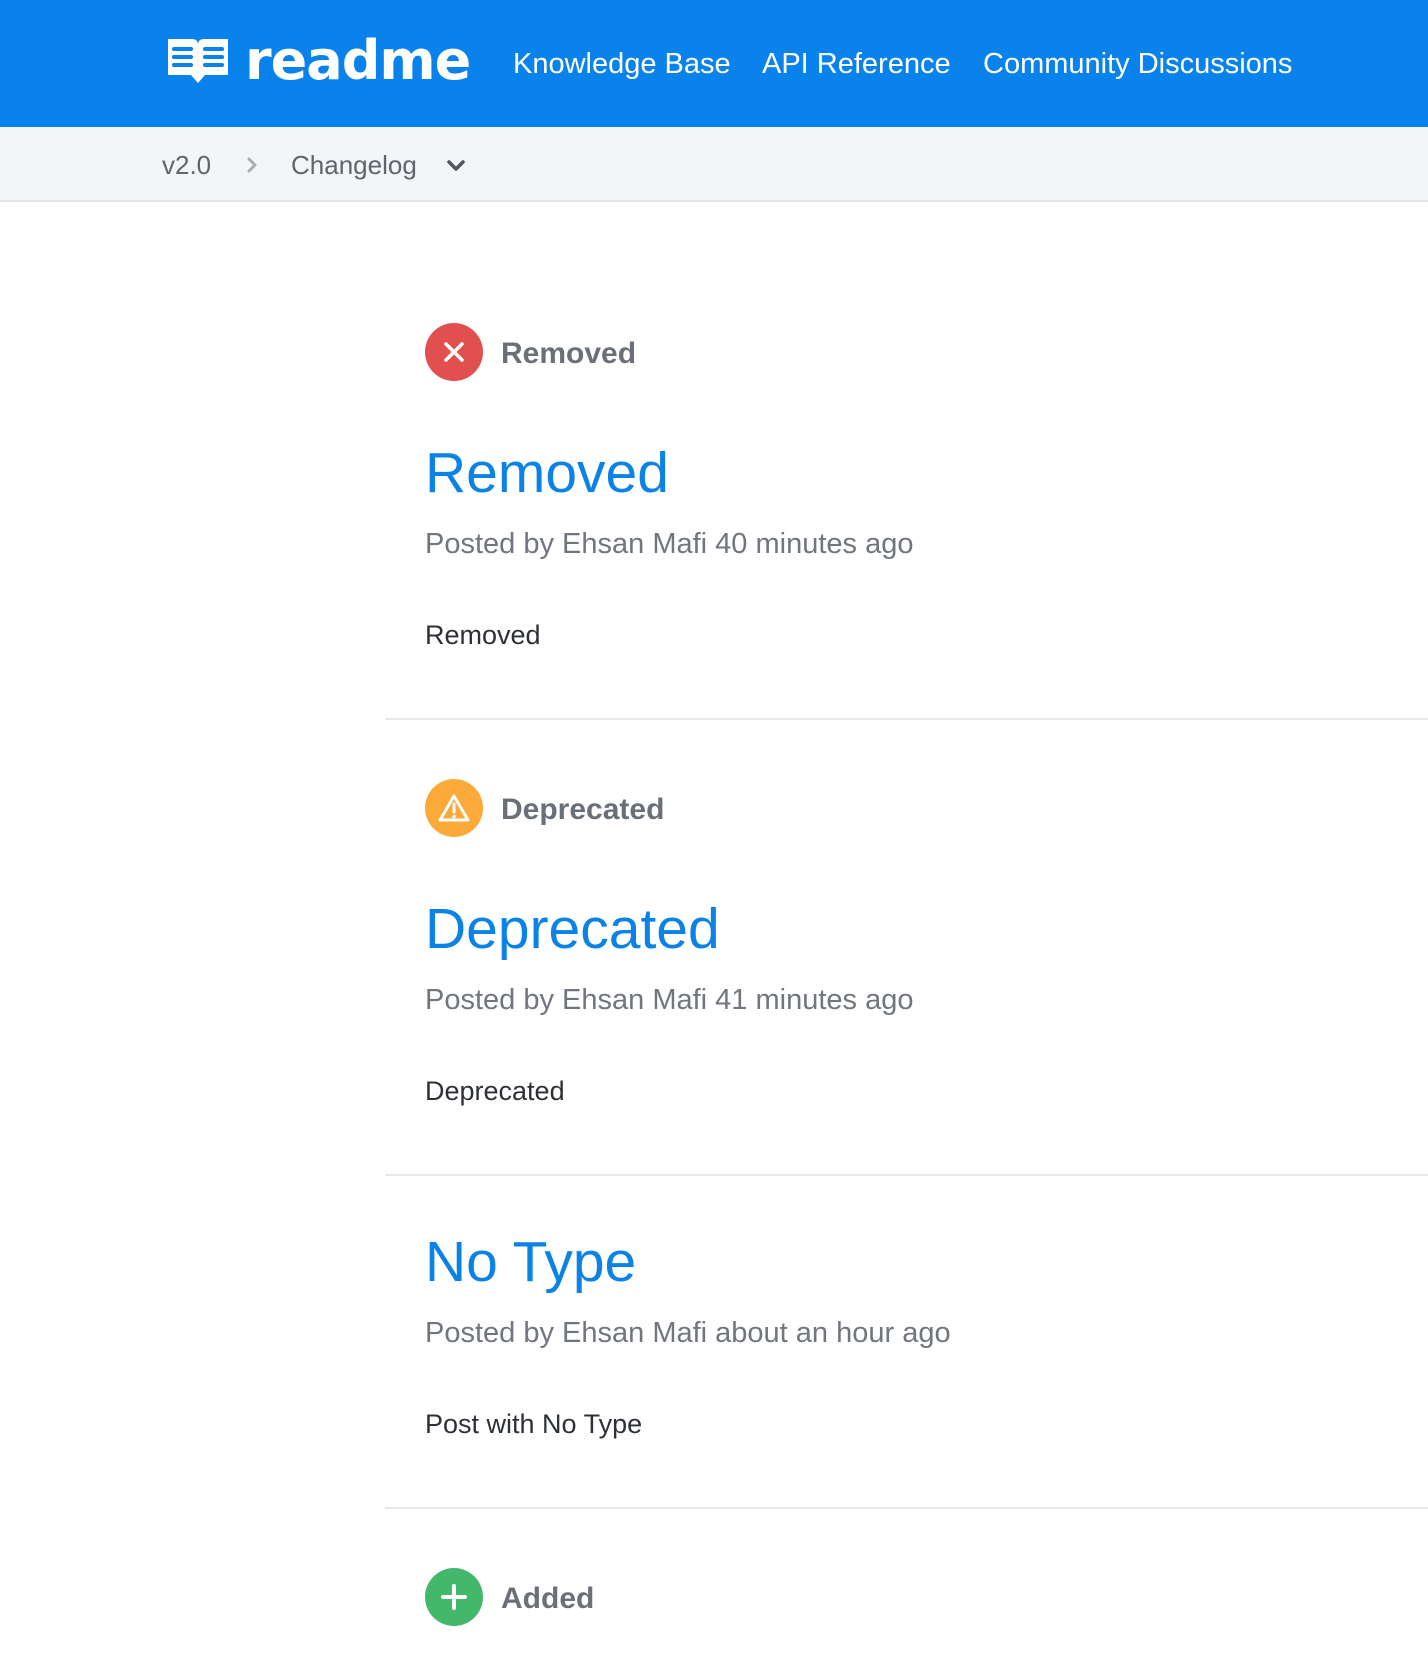 Image resolution: width=1428 pixels, height=1666 pixels. I want to click on nav-knowledge-base: Knowledge Base, so click(622, 64).